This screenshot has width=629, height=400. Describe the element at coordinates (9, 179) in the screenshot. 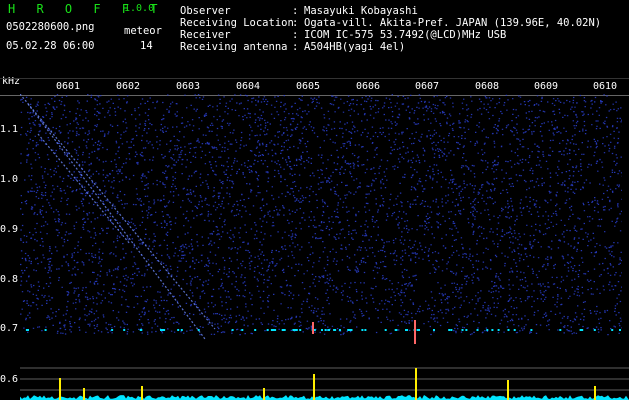

I see `freq-tick-label: 1.0` at that location.